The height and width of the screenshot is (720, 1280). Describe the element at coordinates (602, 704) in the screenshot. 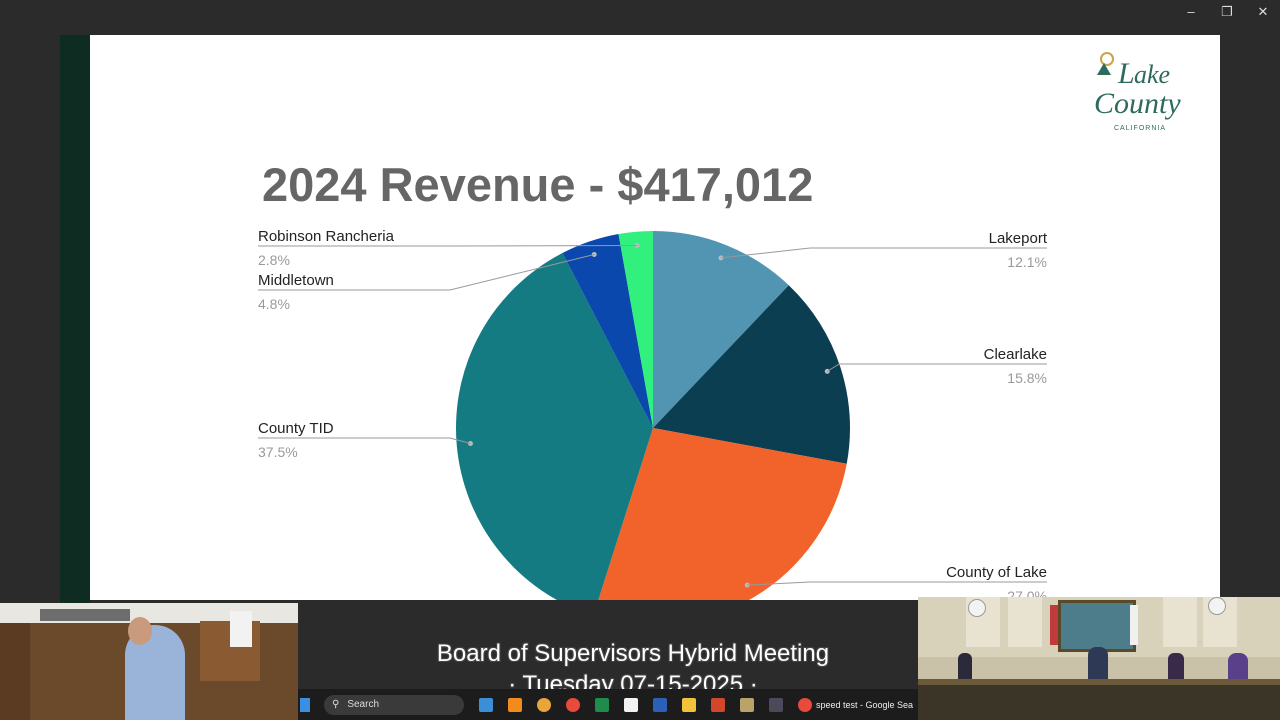

I see `excel-icon` at that location.